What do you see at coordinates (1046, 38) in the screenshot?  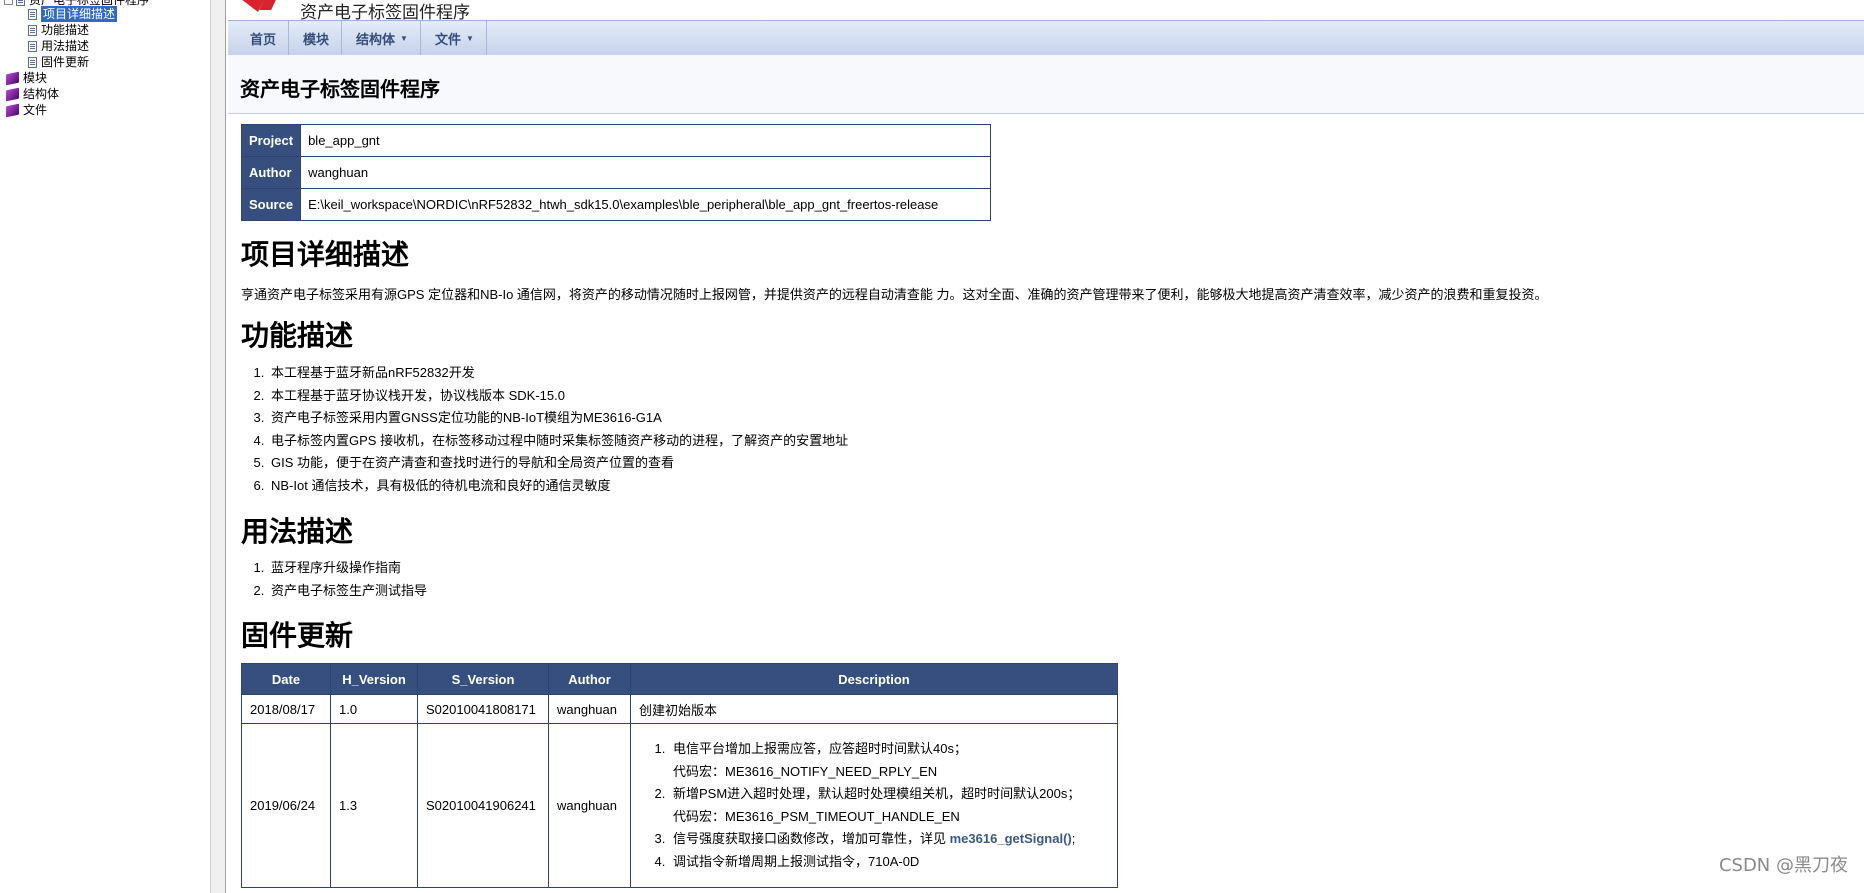 I see `navbar: 首页 模块 结构体 ▼ 文件 ▼` at bounding box center [1046, 38].